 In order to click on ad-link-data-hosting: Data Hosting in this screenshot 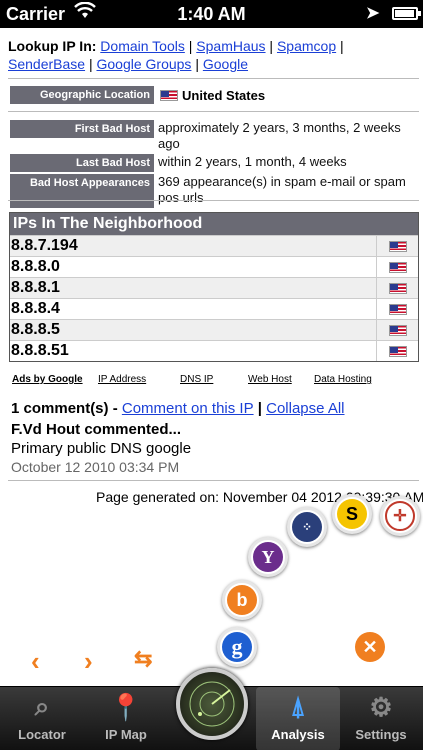, I will do `click(343, 379)`.